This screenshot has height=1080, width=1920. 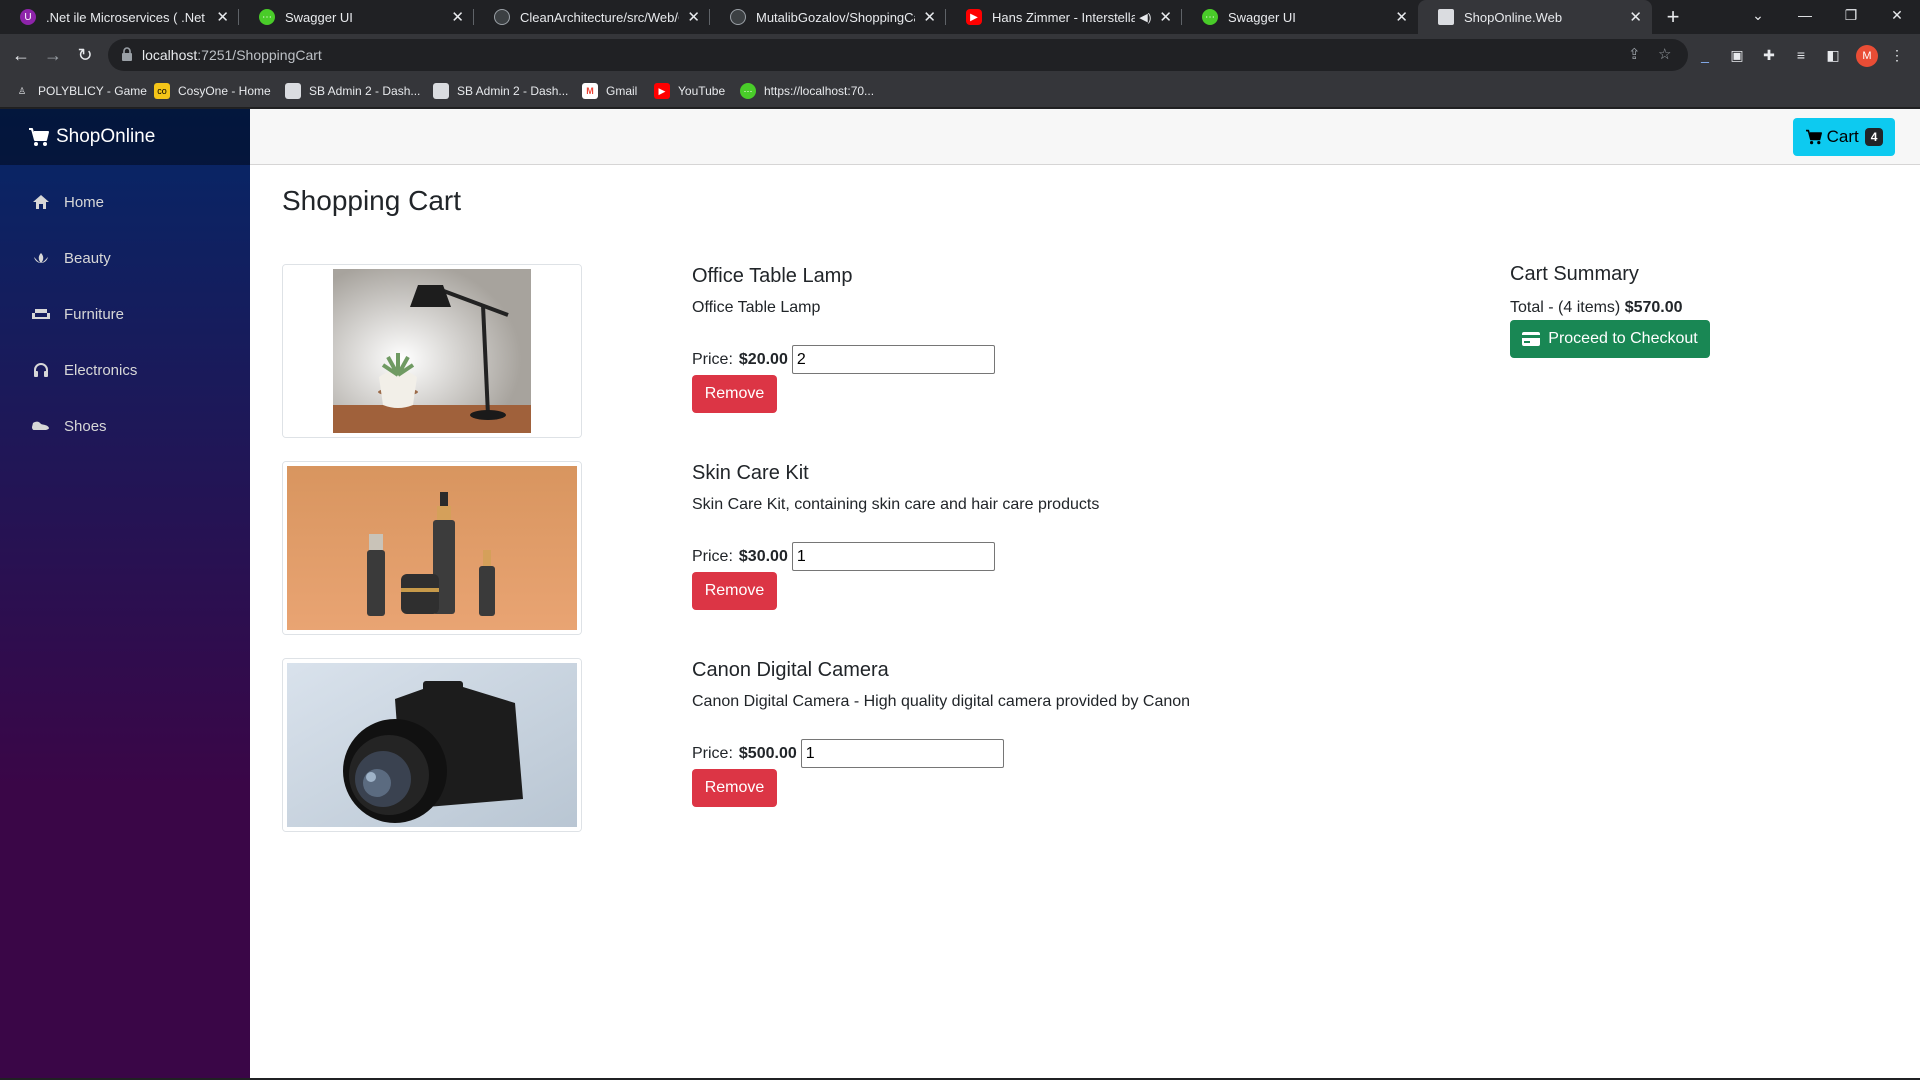 I want to click on nav-label: Shoes, so click(x=85, y=426).